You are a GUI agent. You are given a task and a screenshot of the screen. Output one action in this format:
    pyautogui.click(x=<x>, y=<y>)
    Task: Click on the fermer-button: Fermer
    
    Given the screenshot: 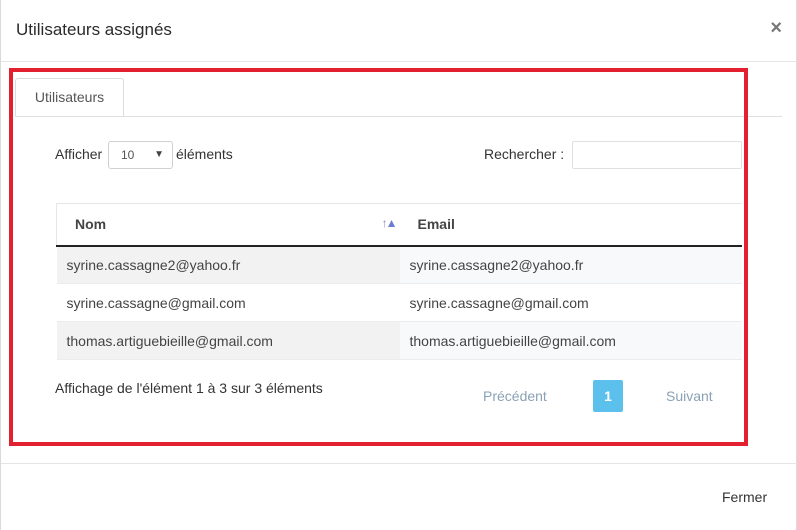 What is the action you would take?
    pyautogui.click(x=744, y=497)
    